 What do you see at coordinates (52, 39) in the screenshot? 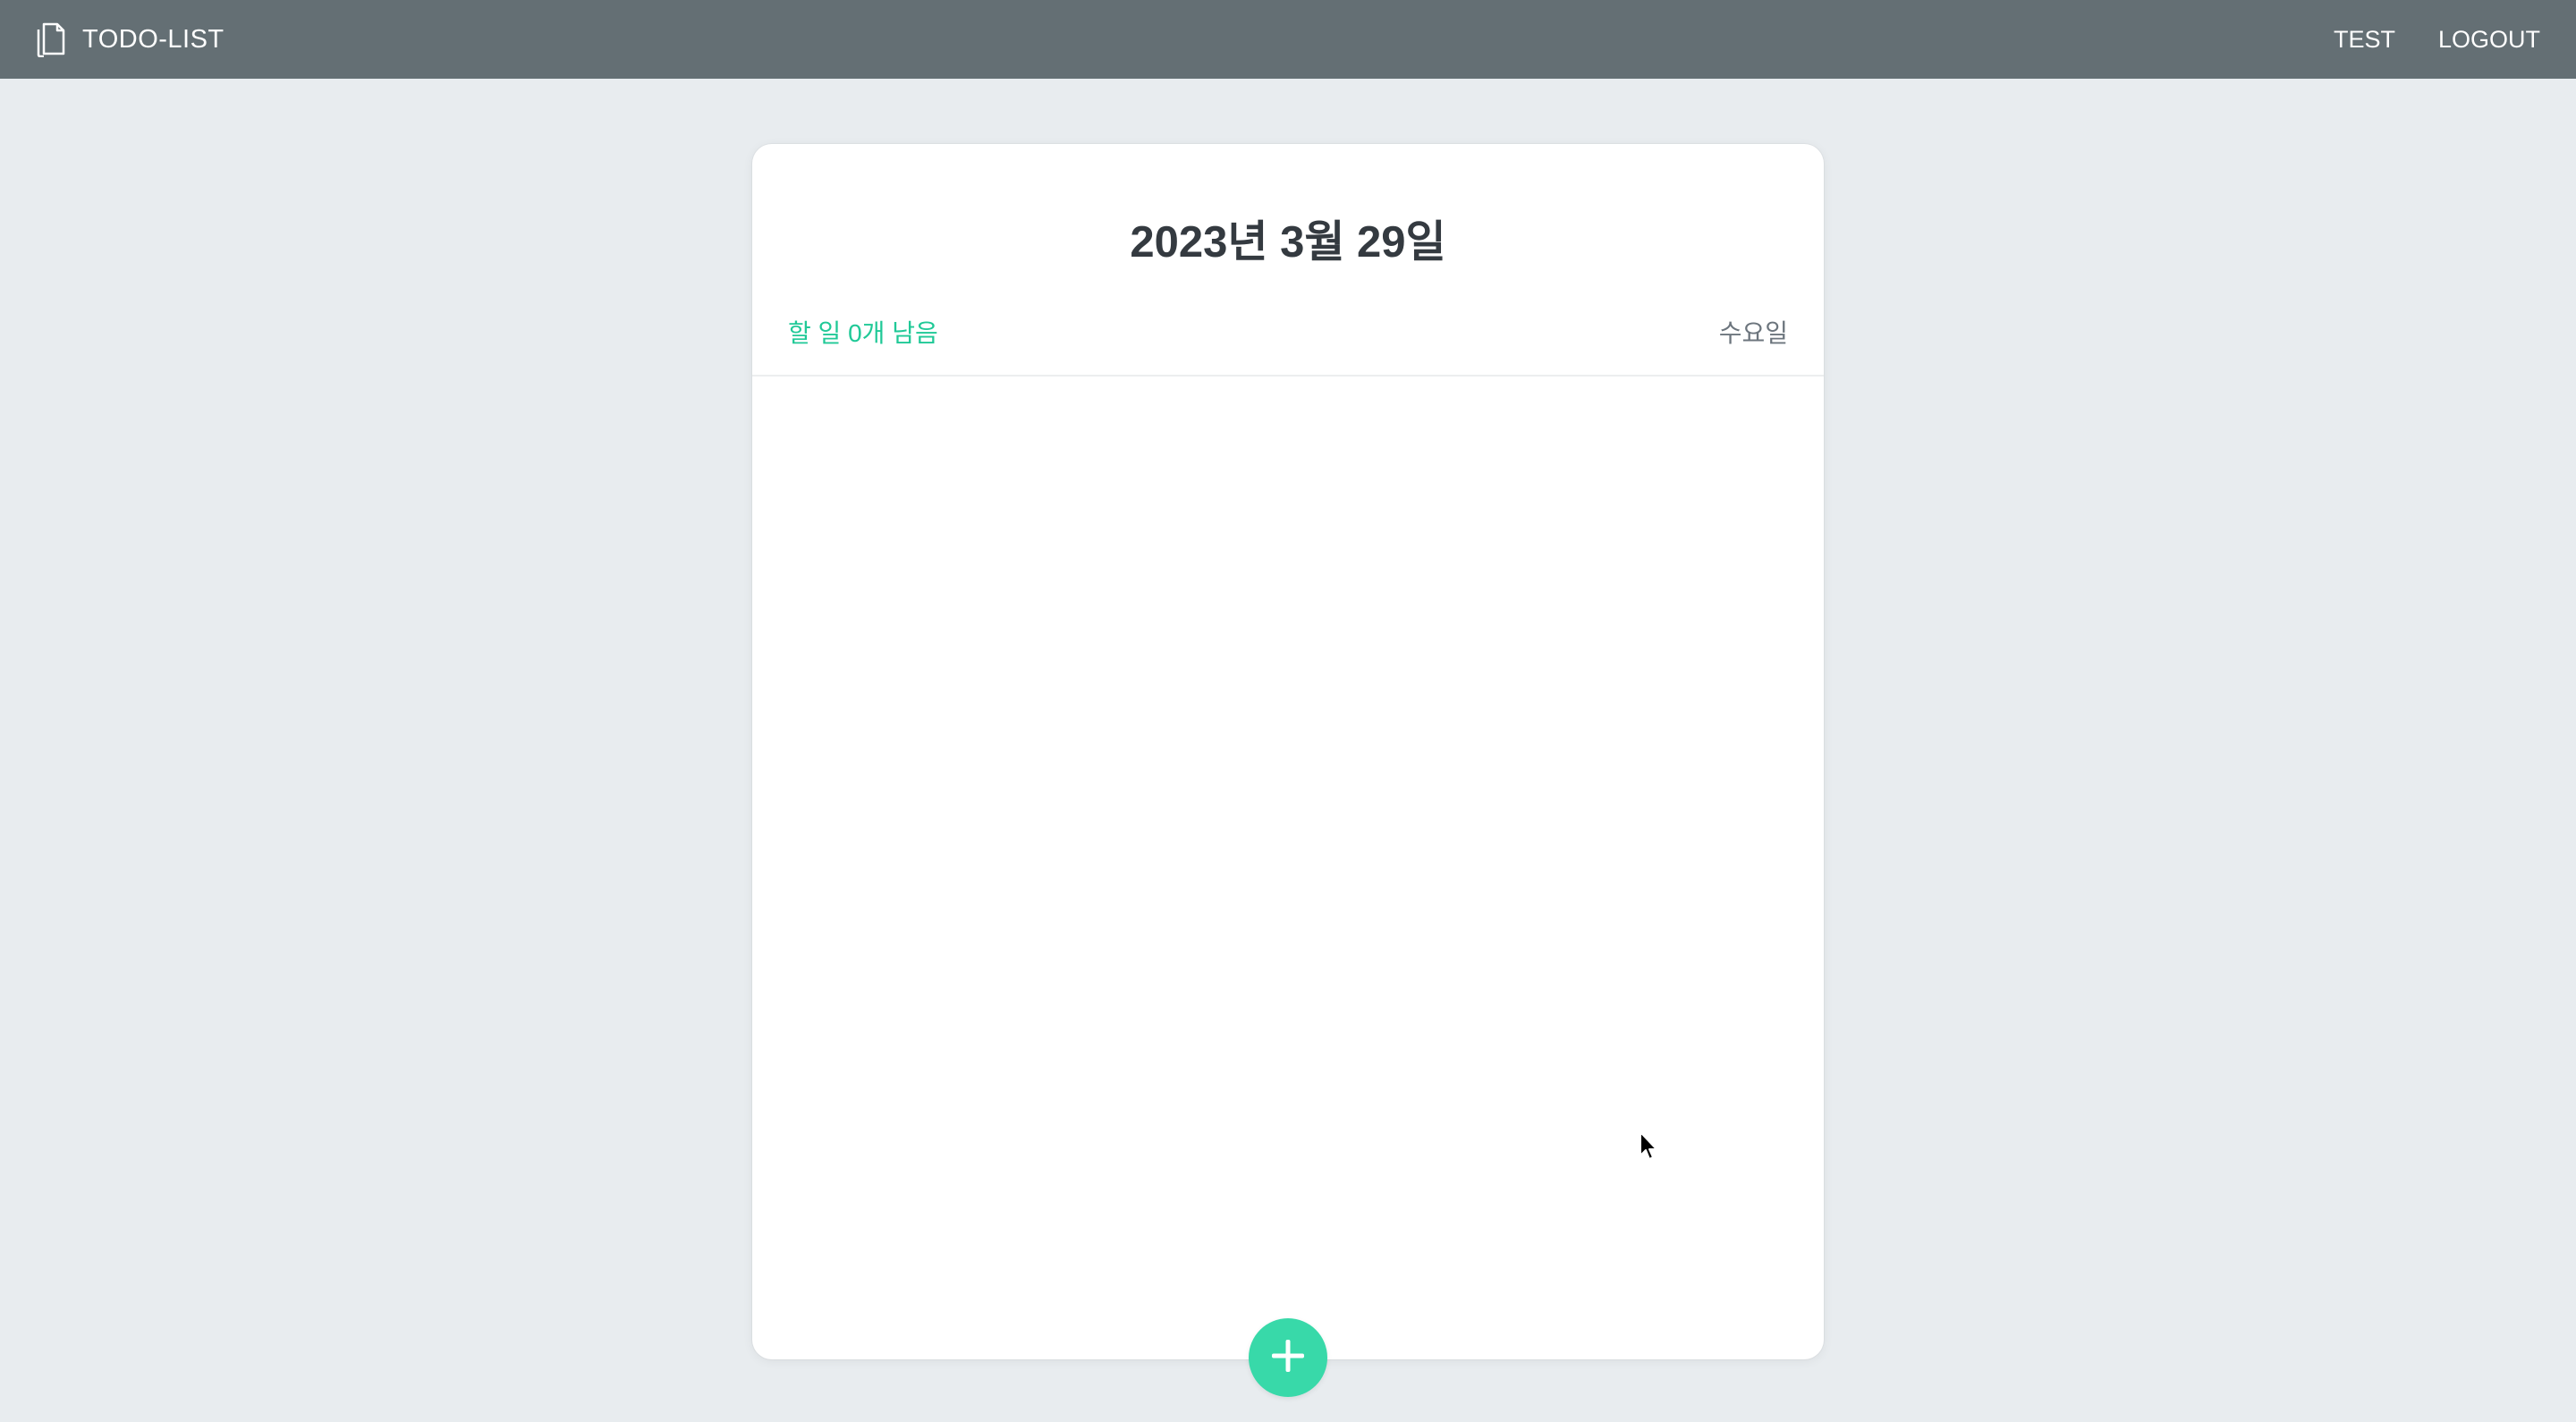
I see `document-icon` at bounding box center [52, 39].